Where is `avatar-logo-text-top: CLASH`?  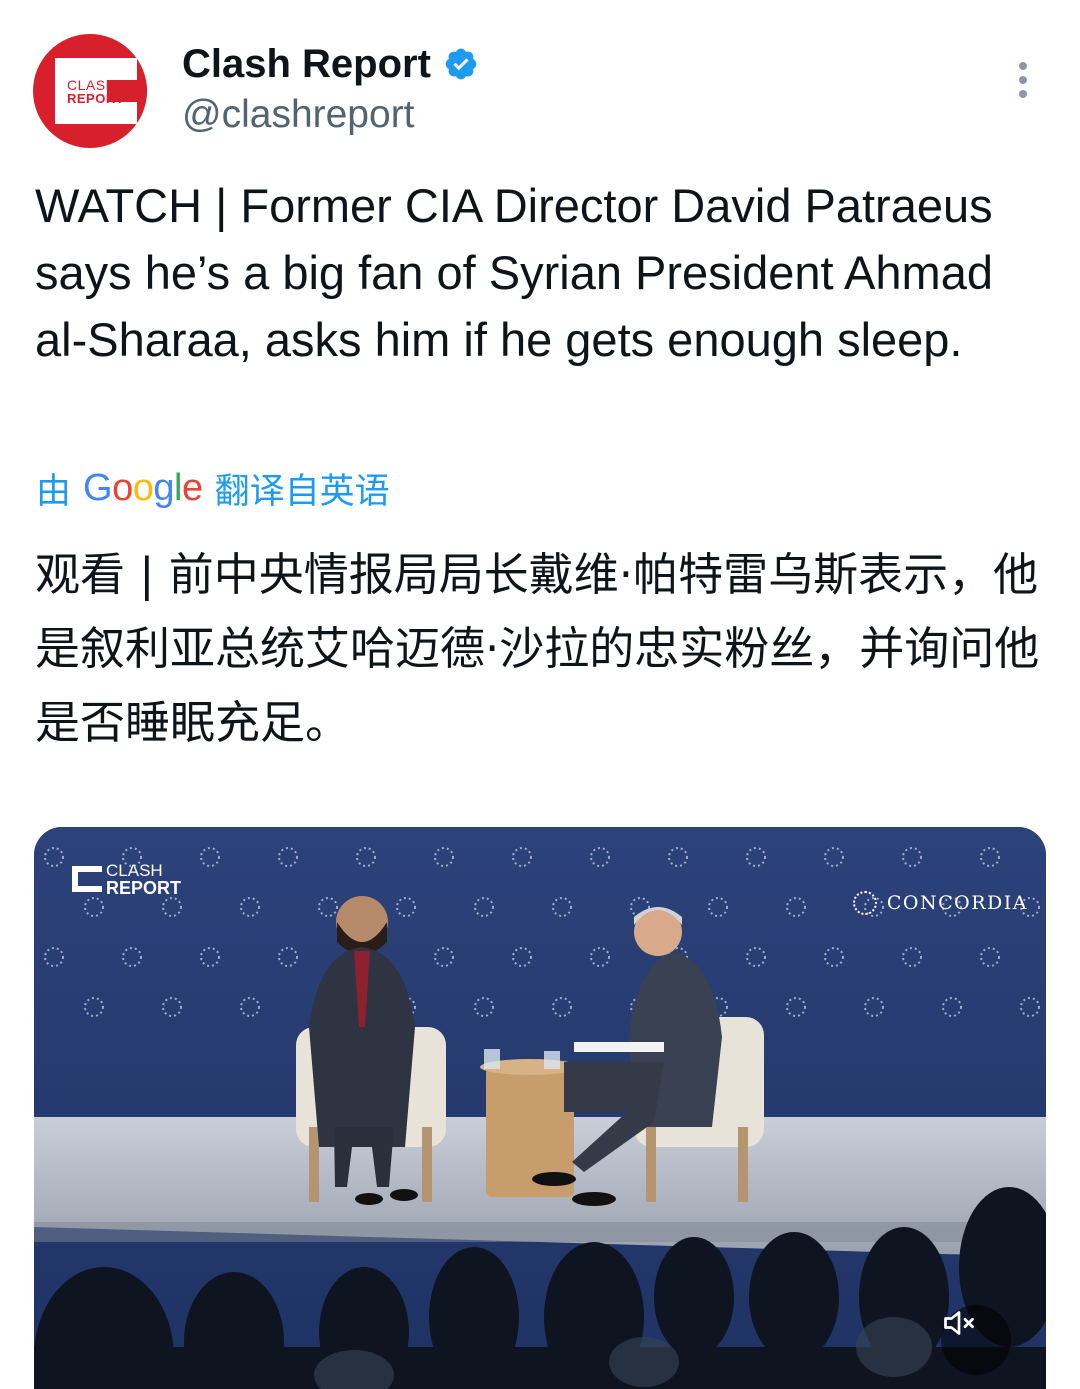
avatar-logo-text-top: CLASH is located at coordinates (92, 85).